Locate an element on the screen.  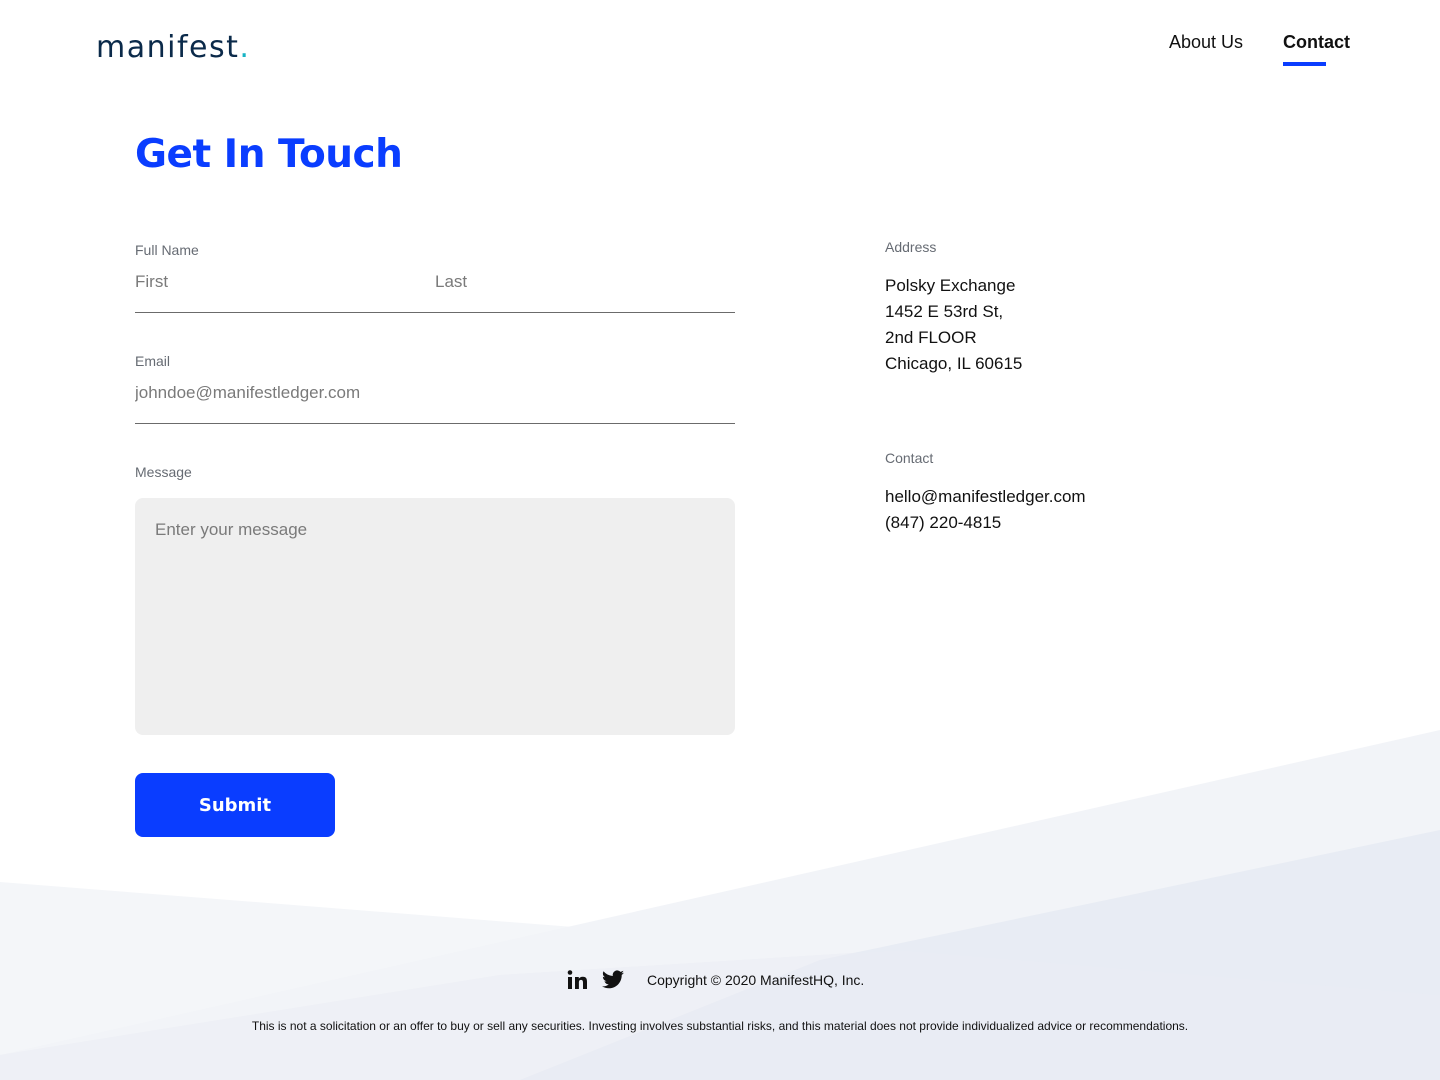
email-input is located at coordinates (435, 393).